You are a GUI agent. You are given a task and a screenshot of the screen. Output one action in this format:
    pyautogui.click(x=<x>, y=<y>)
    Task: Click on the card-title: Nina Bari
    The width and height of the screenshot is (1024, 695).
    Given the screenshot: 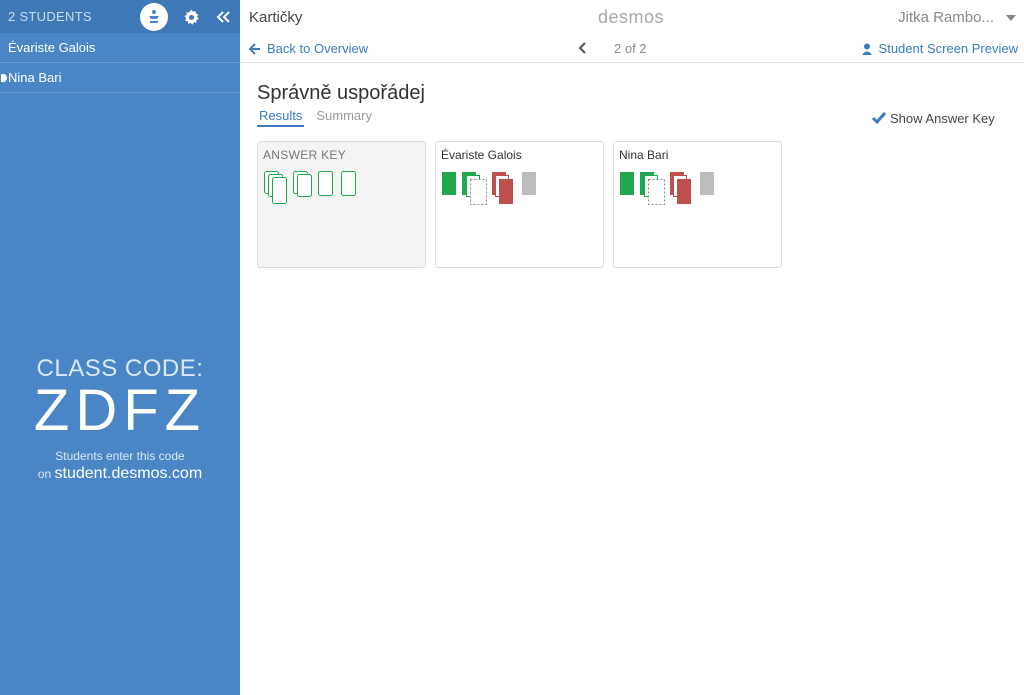 What is the action you would take?
    pyautogui.click(x=644, y=155)
    